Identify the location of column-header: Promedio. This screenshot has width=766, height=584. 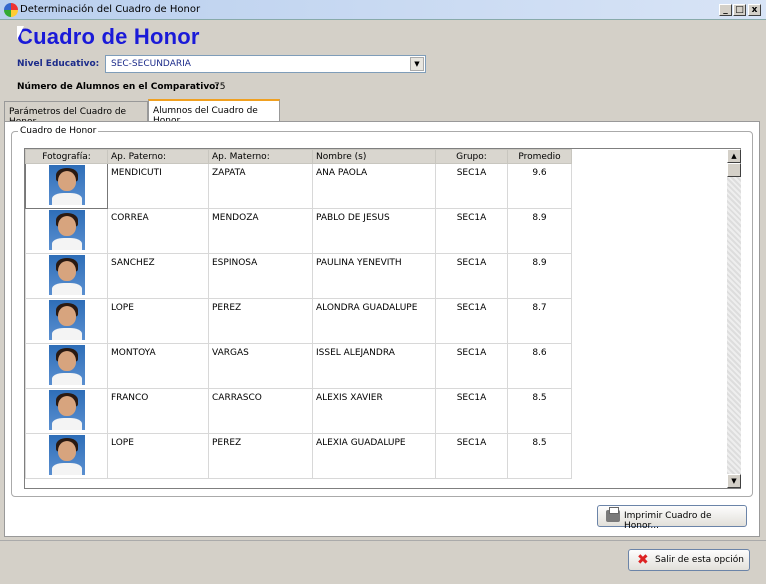
(539, 156).